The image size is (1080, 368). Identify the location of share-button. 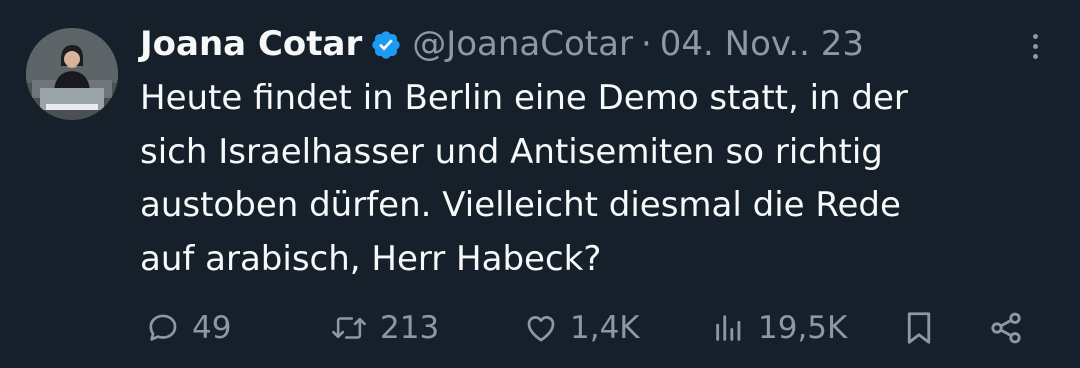
(1006, 328).